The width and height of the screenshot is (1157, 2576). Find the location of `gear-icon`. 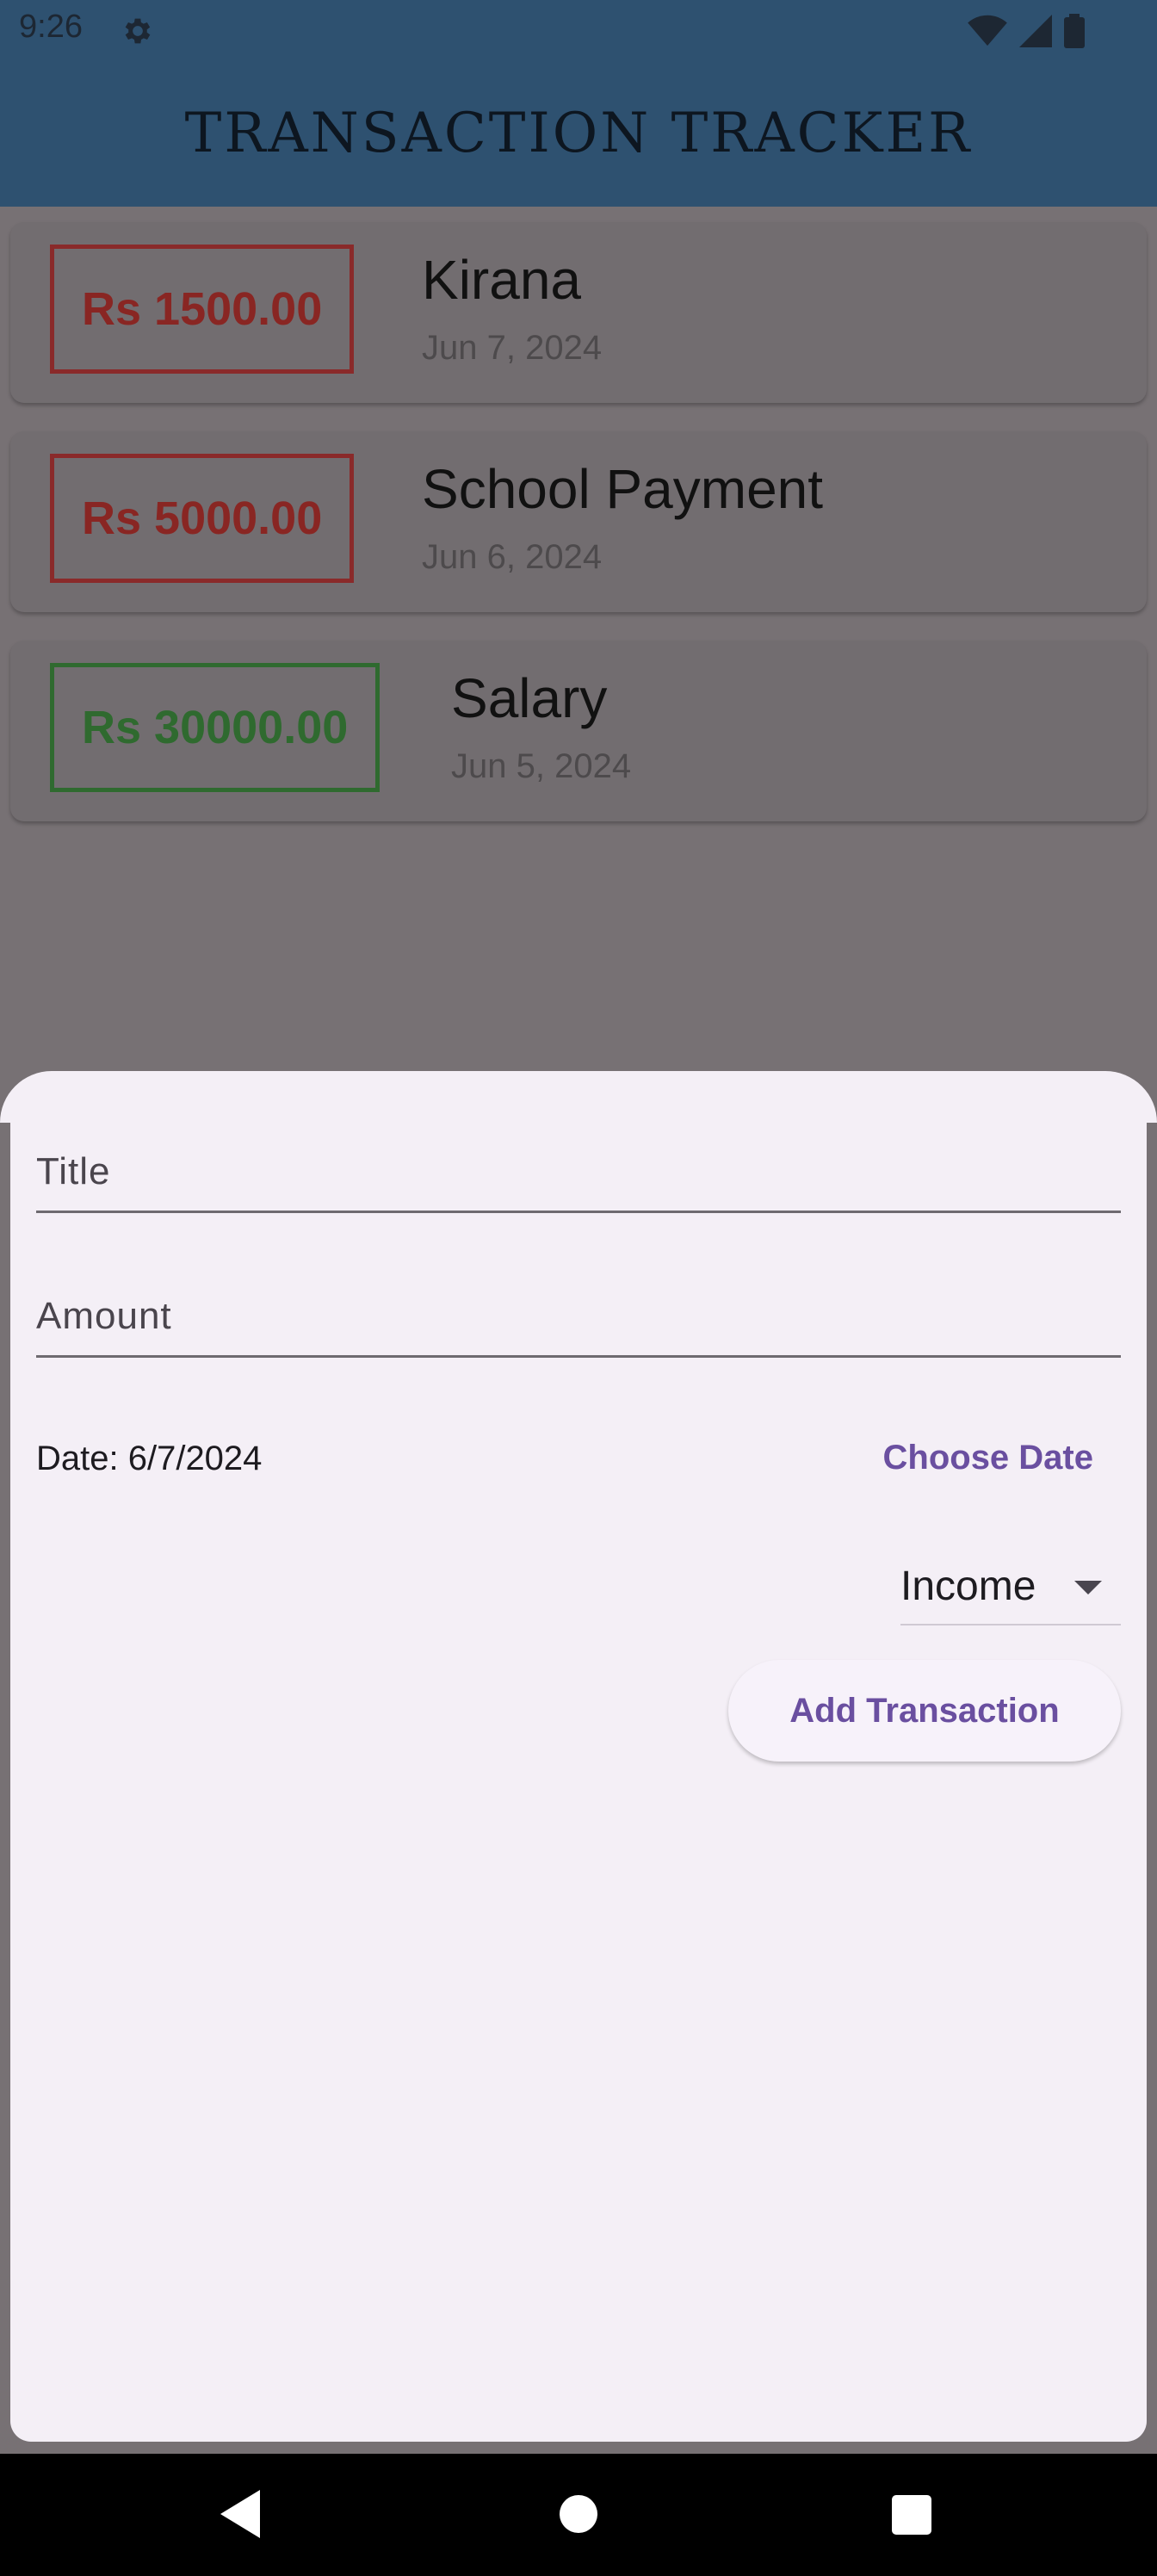

gear-icon is located at coordinates (138, 31).